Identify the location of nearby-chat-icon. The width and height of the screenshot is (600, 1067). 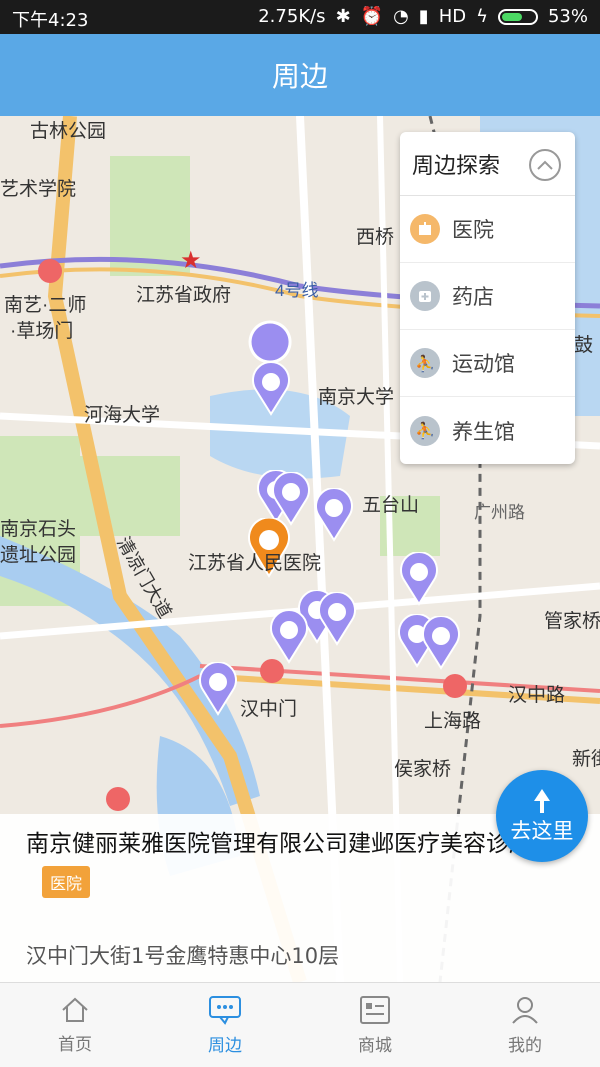
(225, 1010).